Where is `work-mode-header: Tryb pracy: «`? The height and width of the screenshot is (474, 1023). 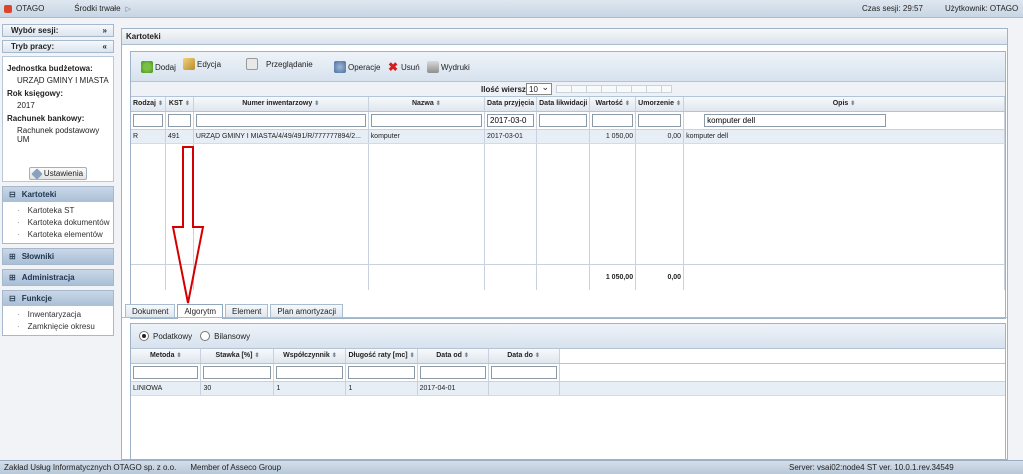
work-mode-header: Tryb pracy: « is located at coordinates (58, 46).